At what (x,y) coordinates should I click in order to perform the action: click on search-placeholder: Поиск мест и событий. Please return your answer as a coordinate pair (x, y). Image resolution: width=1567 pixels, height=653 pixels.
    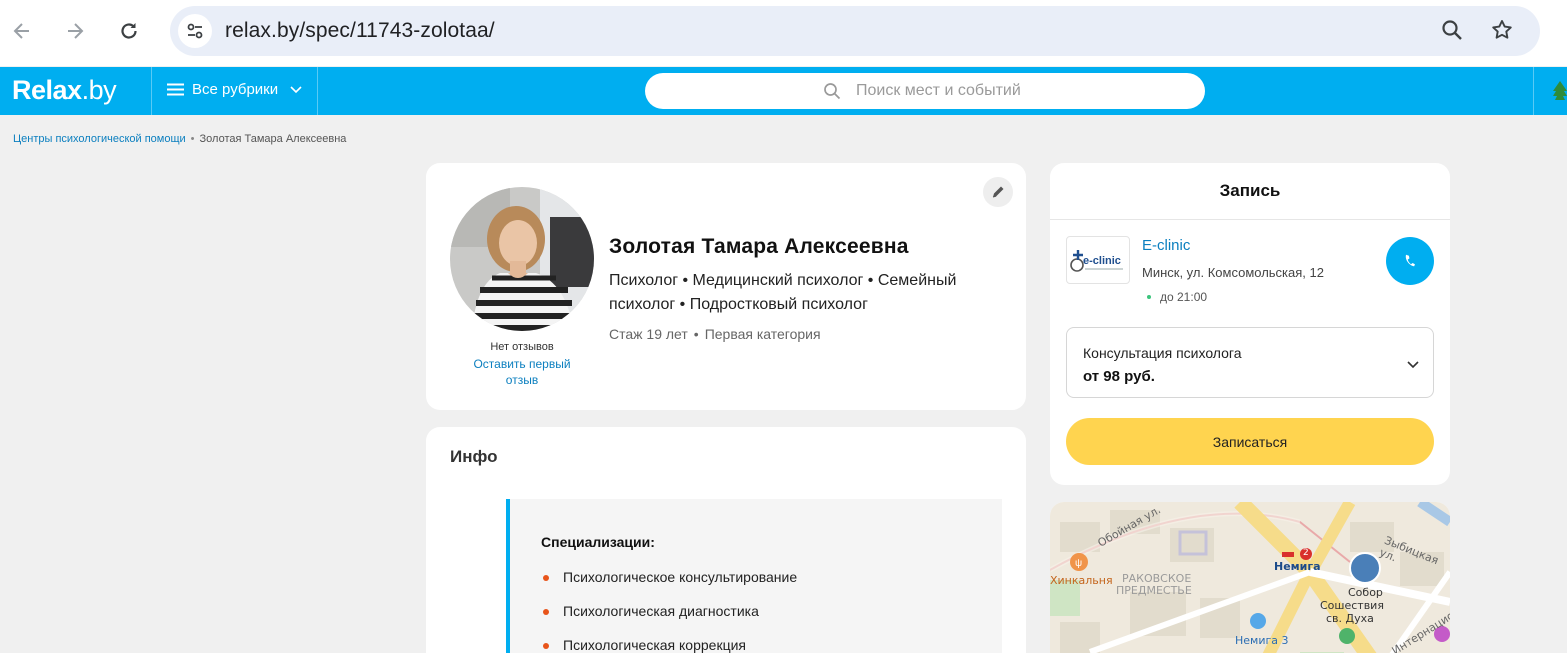
    Looking at the image, I should click on (938, 90).